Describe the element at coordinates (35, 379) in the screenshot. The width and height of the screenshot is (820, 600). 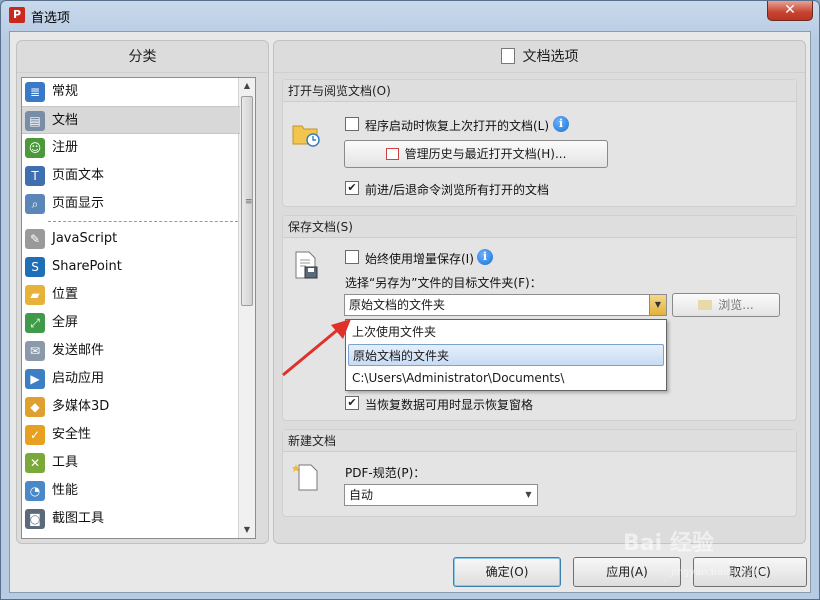
I see `launch-app-icon: ▶` at that location.